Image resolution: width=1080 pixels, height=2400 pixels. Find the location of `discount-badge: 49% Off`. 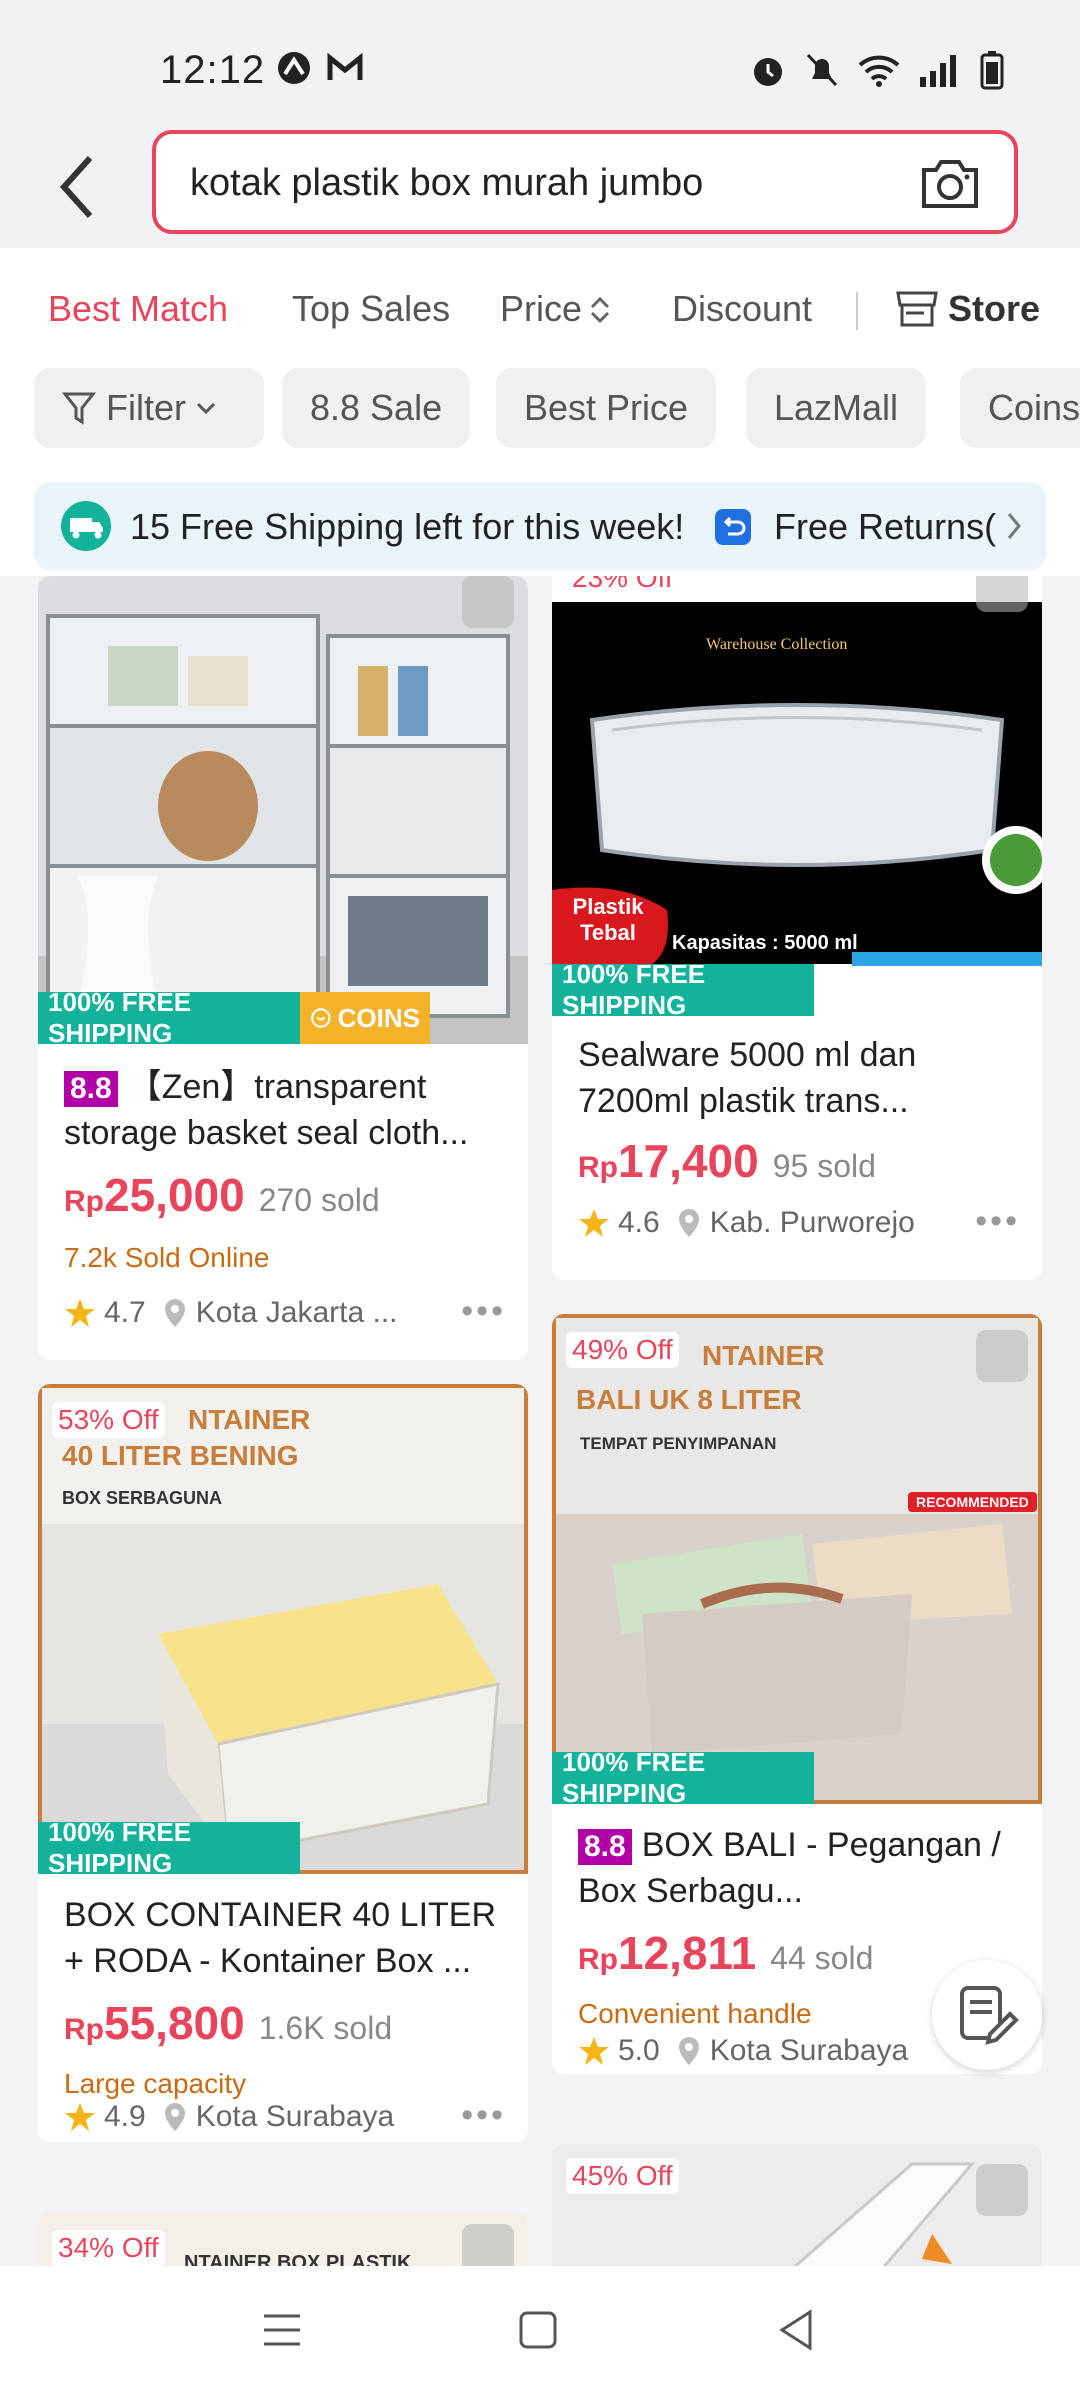

discount-badge: 49% Off is located at coordinates (622, 1350).